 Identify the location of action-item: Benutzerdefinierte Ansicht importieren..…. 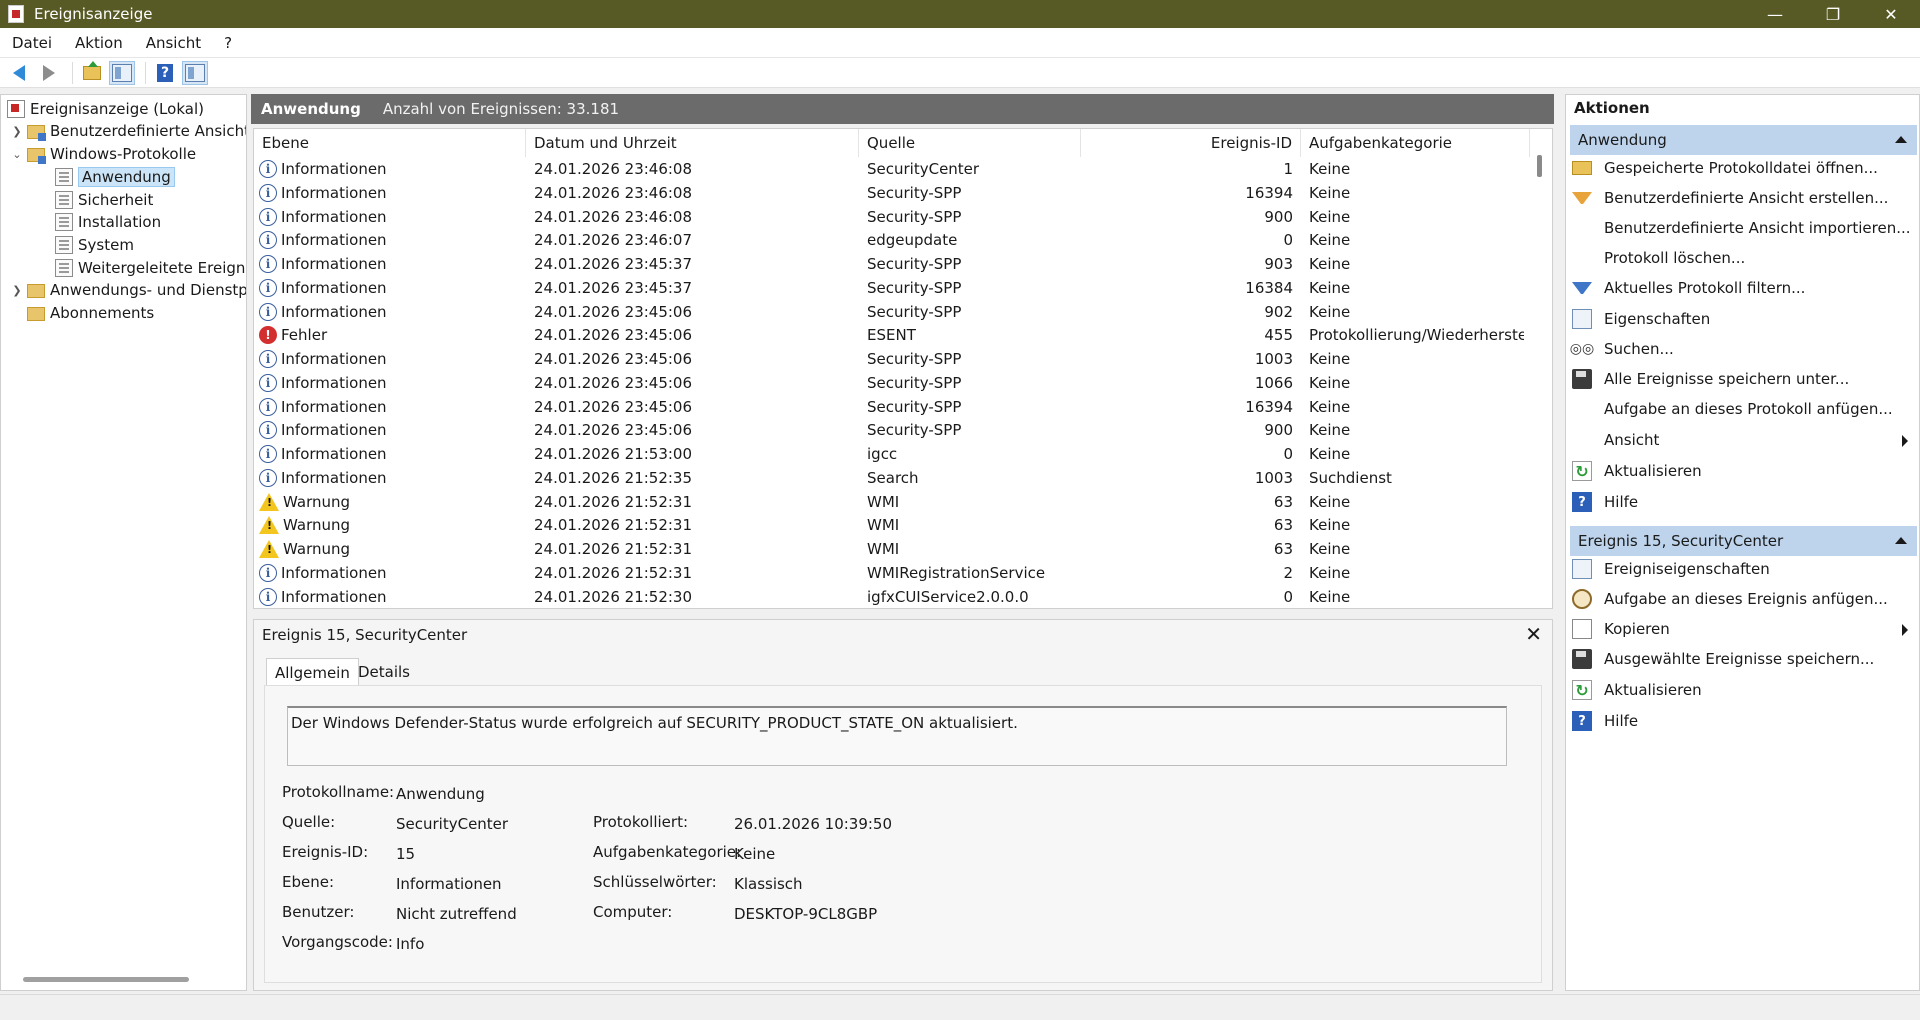
(1742, 228).